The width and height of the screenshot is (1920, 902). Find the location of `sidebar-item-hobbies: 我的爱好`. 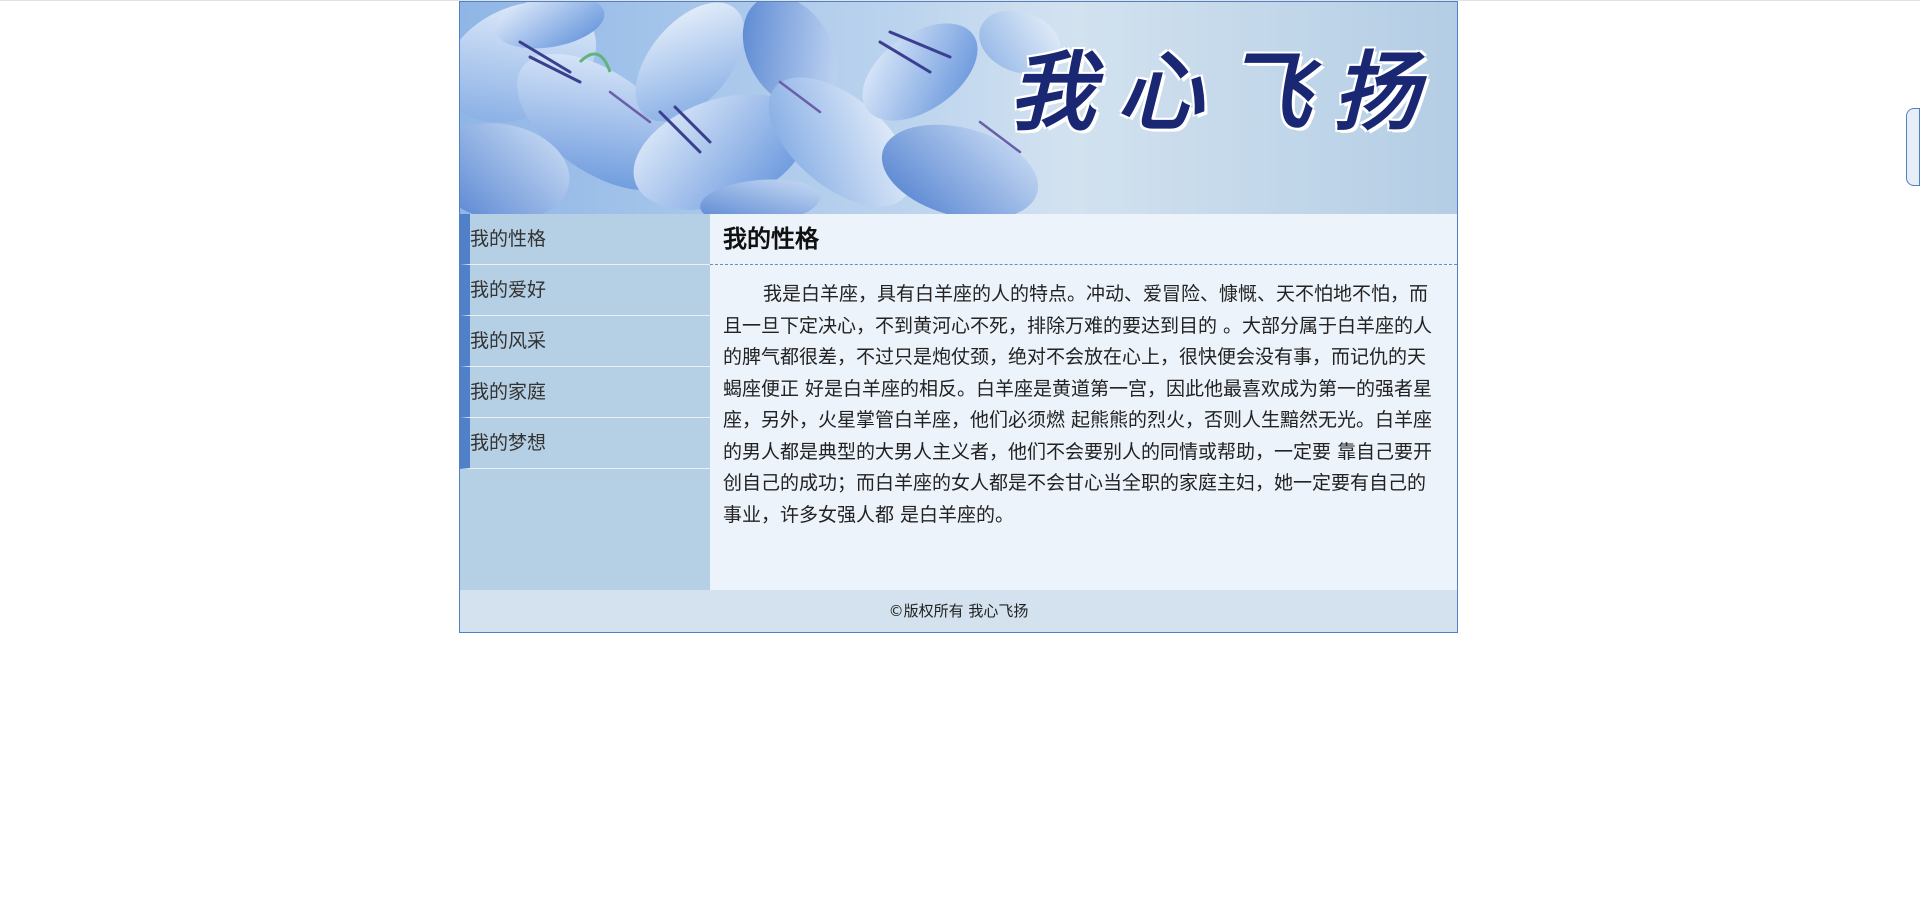

sidebar-item-hobbies: 我的爱好 is located at coordinates (585, 290).